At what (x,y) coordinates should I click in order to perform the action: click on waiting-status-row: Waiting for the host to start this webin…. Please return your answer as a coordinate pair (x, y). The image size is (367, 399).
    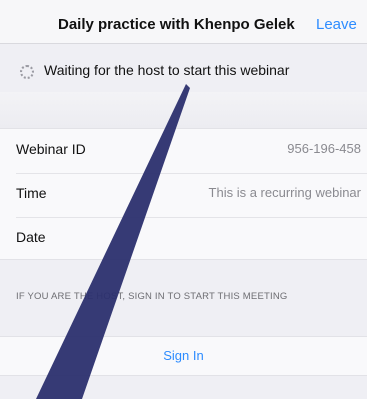
    Looking at the image, I should click on (183, 74).